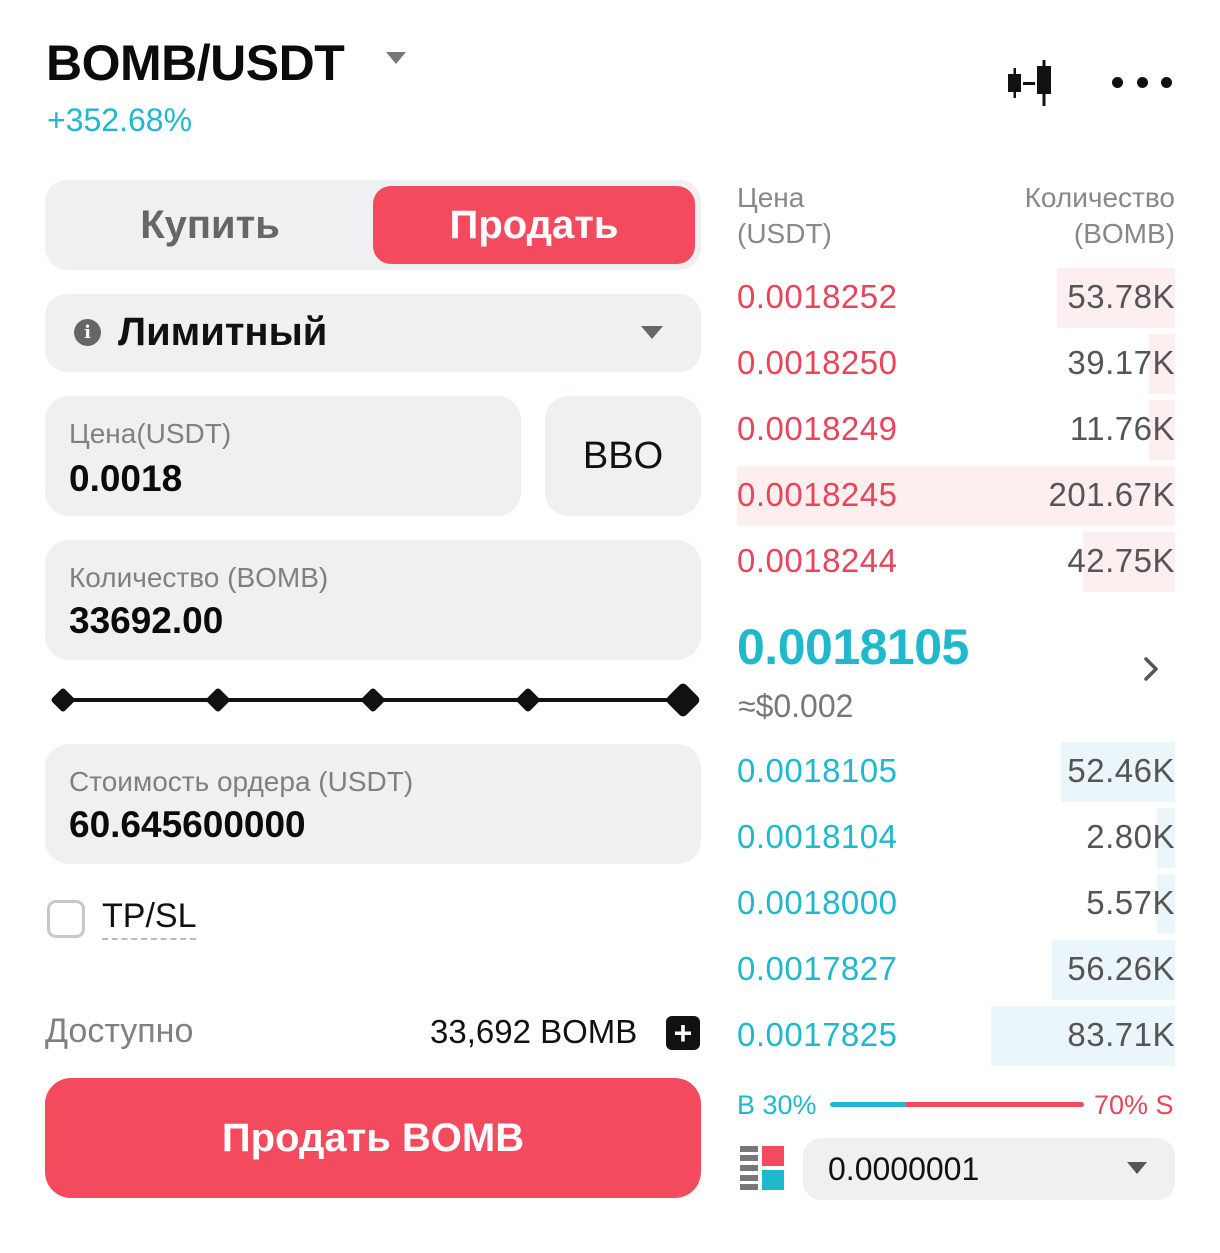  Describe the element at coordinates (534, 1031) in the screenshot. I see `available-balance: 33,692 BOMB` at that location.